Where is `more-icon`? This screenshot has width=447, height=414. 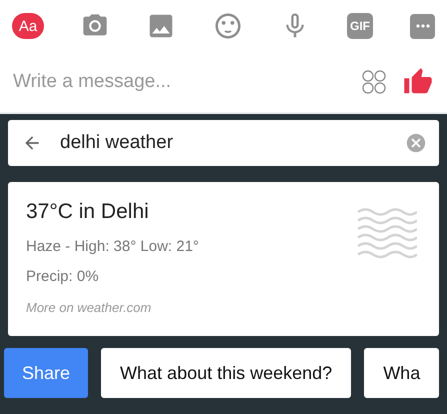 more-icon is located at coordinates (422, 26).